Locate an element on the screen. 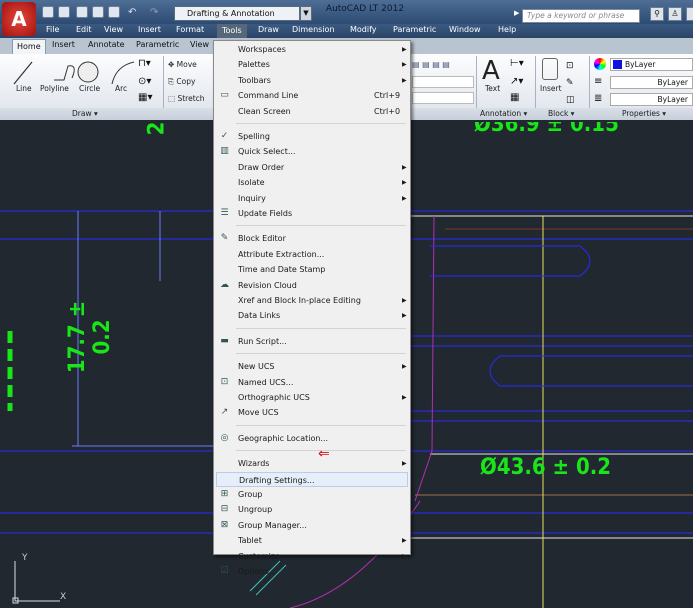 Image resolution: width=693 pixels, height=608 pixels. color-wheel-icon is located at coordinates (600, 64).